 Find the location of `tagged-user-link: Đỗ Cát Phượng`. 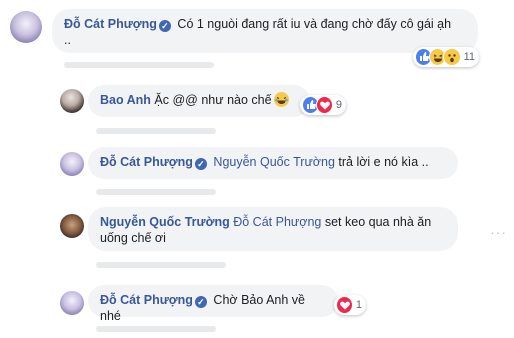

tagged-user-link: Đỗ Cát Phượng is located at coordinates (277, 222).